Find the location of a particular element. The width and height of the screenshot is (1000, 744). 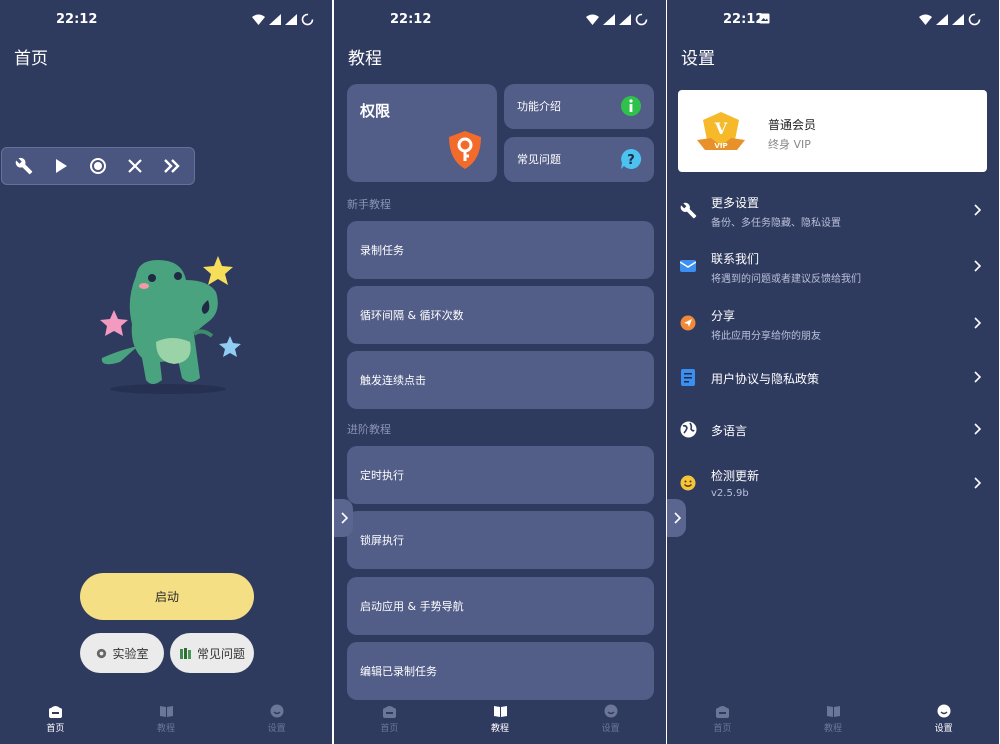

vip-title: 普通会员 is located at coordinates (792, 125).